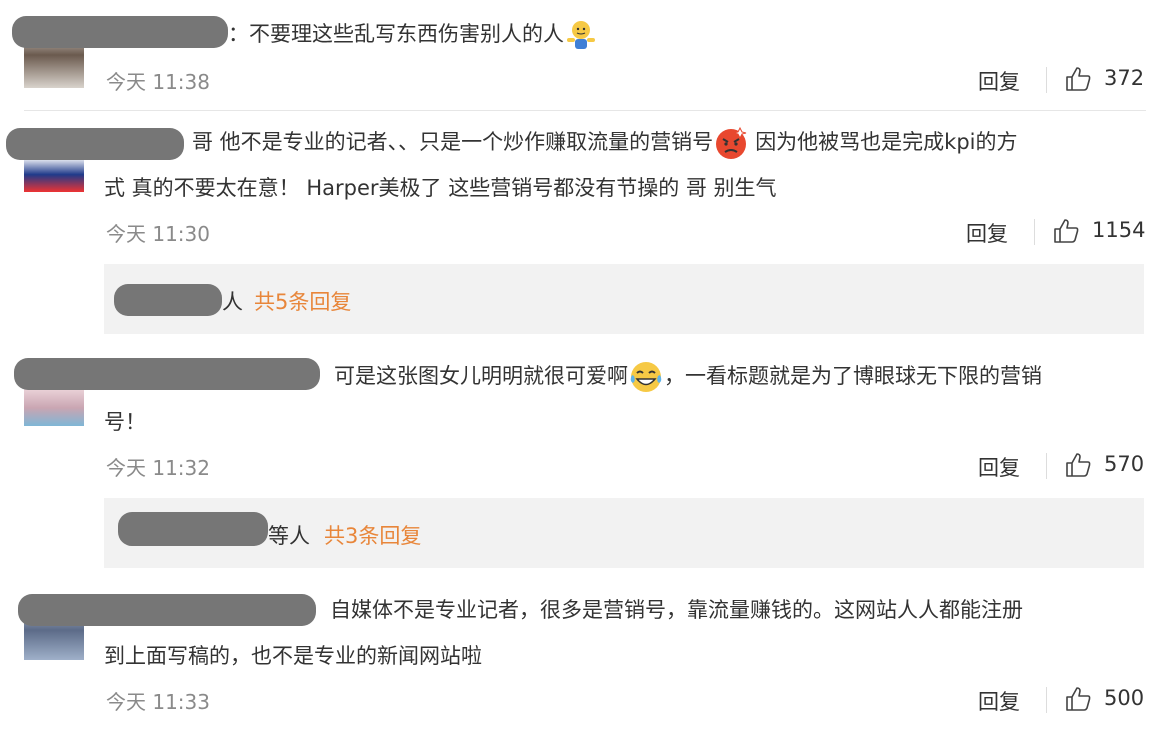 Image resolution: width=1170 pixels, height=730 pixels. What do you see at coordinates (158, 468) in the screenshot?
I see `comment-time: 今天 11:32` at bounding box center [158, 468].